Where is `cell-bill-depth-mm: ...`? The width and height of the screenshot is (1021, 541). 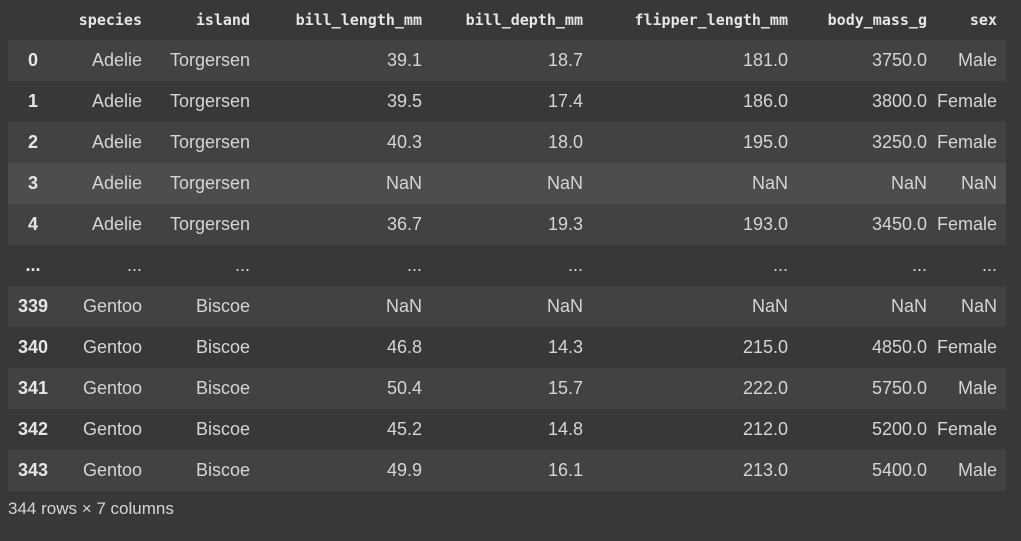
cell-bill-depth-mm: ... is located at coordinates (575, 265).